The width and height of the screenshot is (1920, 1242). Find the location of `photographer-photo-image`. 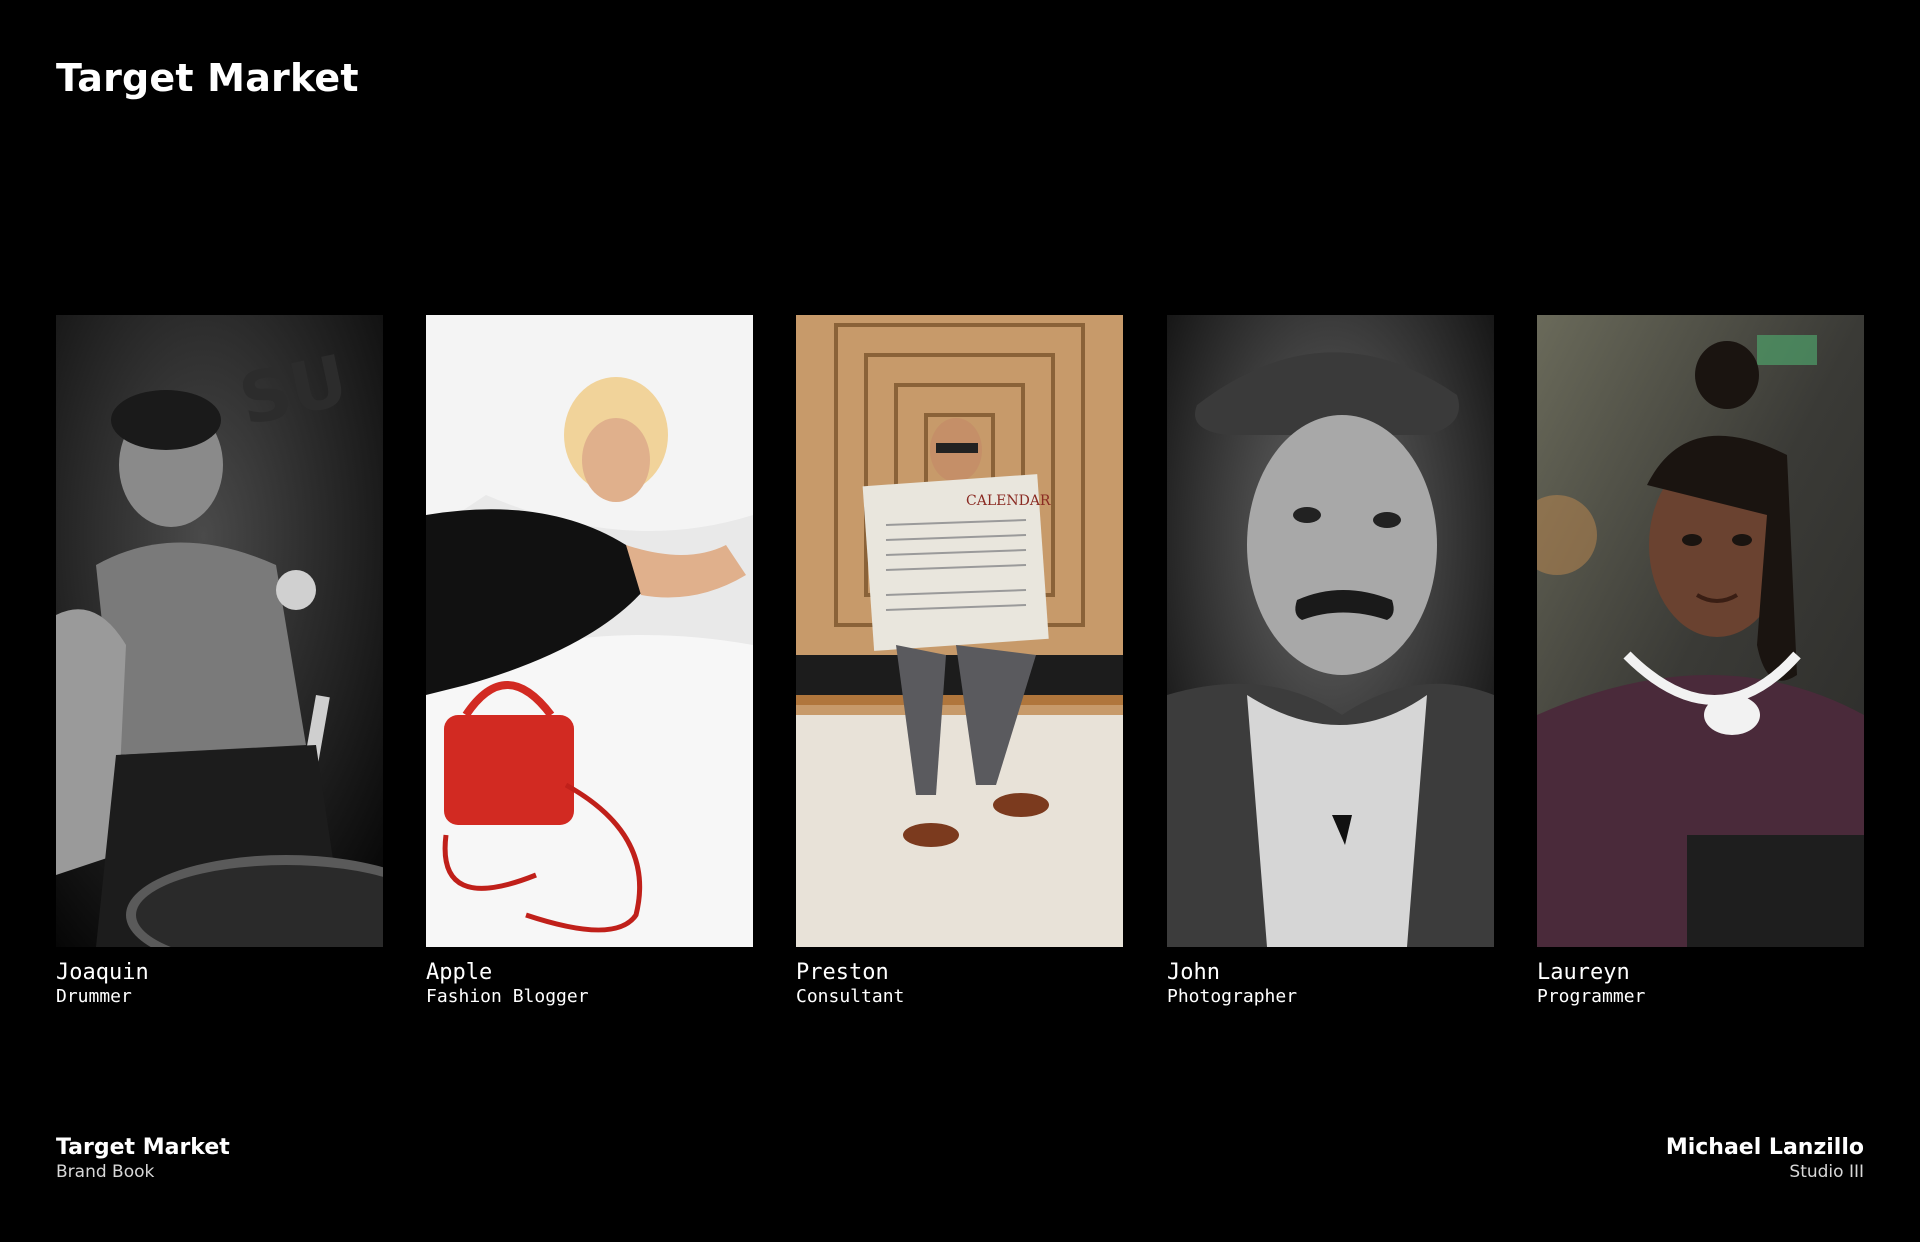

photographer-photo-image is located at coordinates (1330, 631).